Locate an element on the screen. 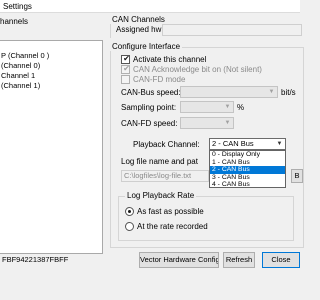 This screenshot has height=300, width=320. bus-speed-unit: bit/s is located at coordinates (288, 92).